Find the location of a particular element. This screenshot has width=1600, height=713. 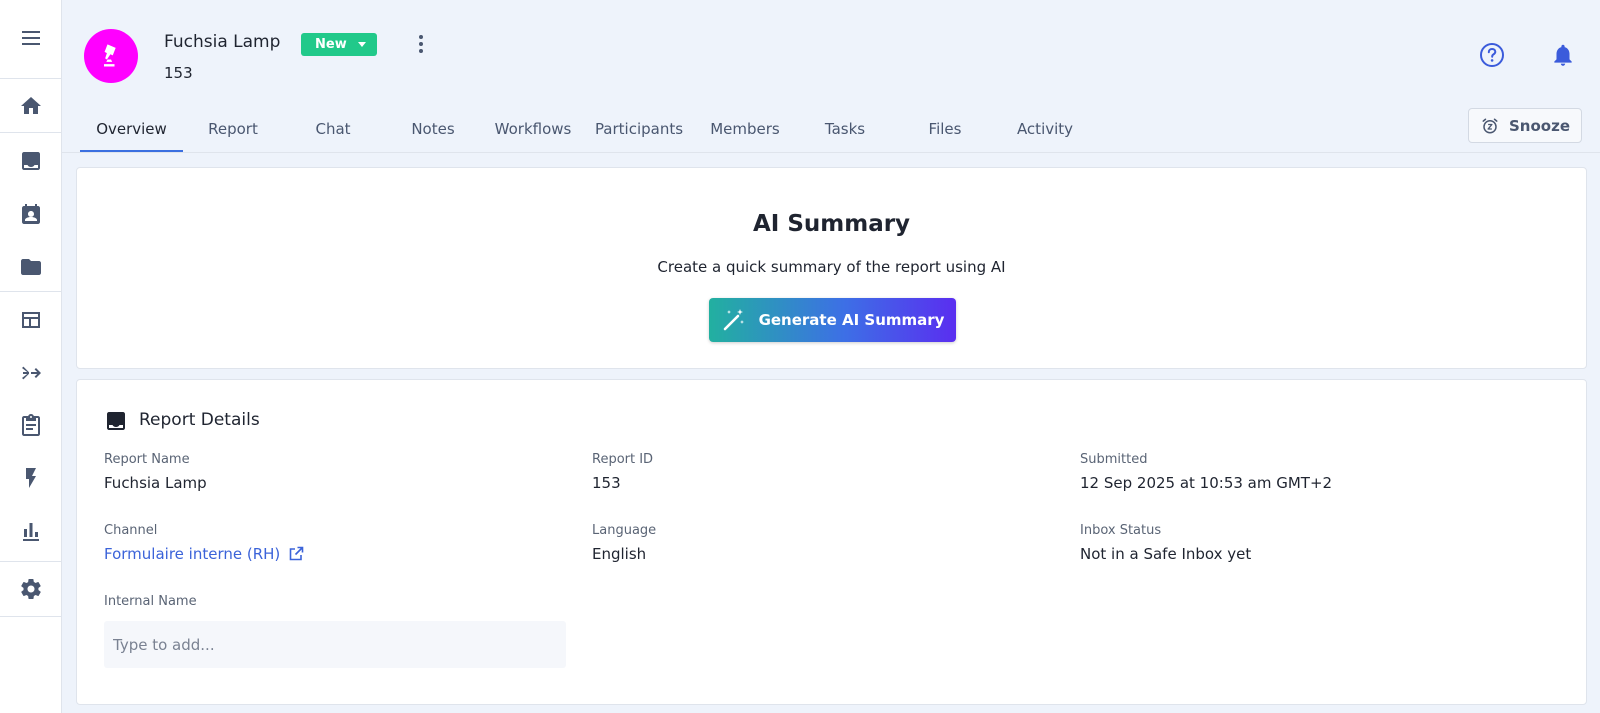

lamp-icon is located at coordinates (110, 55).